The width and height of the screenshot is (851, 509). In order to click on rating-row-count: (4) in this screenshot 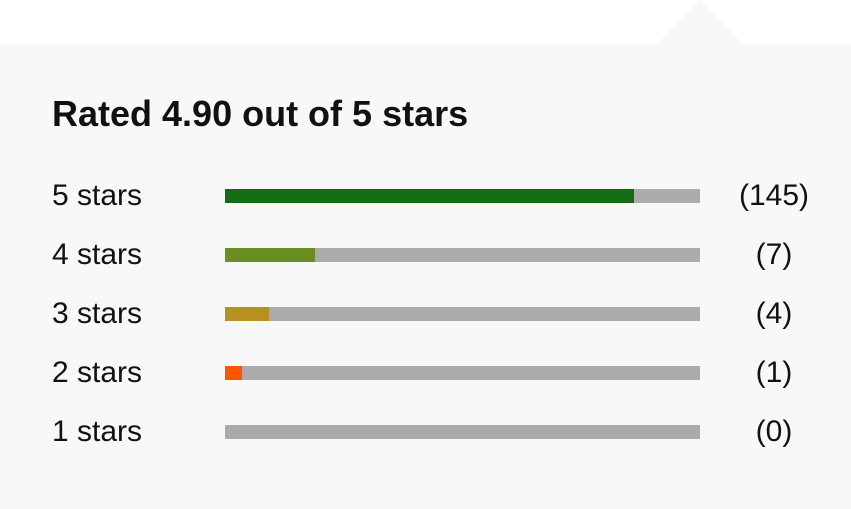, I will do `click(774, 313)`.